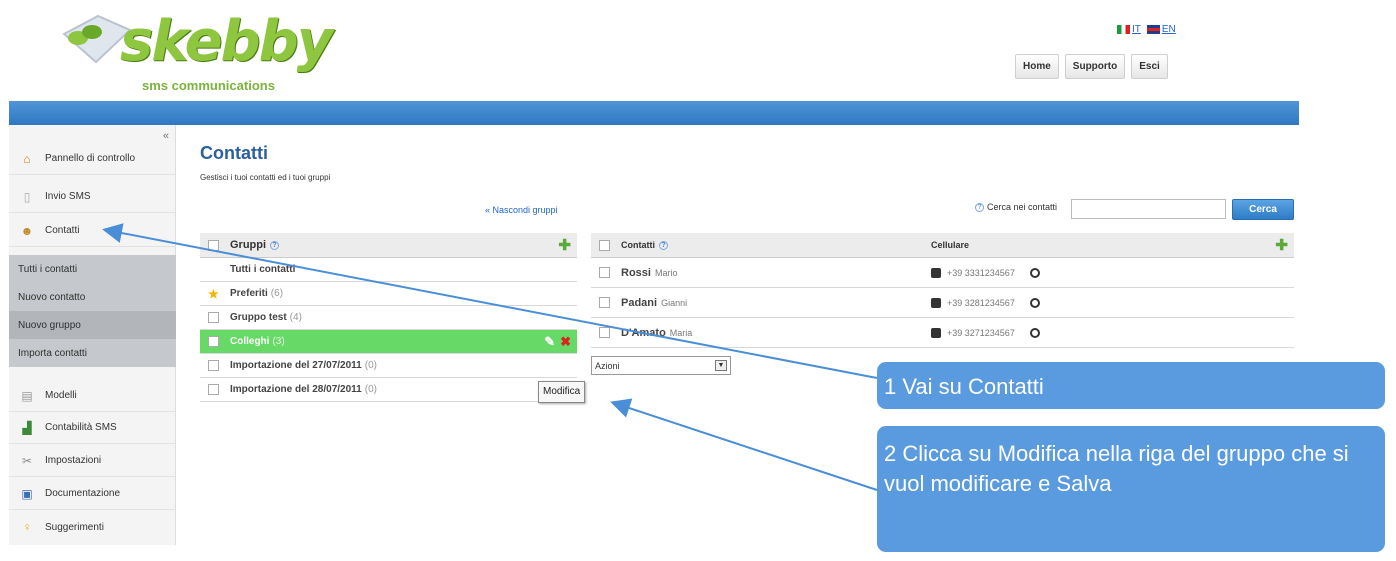  What do you see at coordinates (942, 303) in the screenshot?
I see `contact-row: Padani Gianni +39 3281234567` at bounding box center [942, 303].